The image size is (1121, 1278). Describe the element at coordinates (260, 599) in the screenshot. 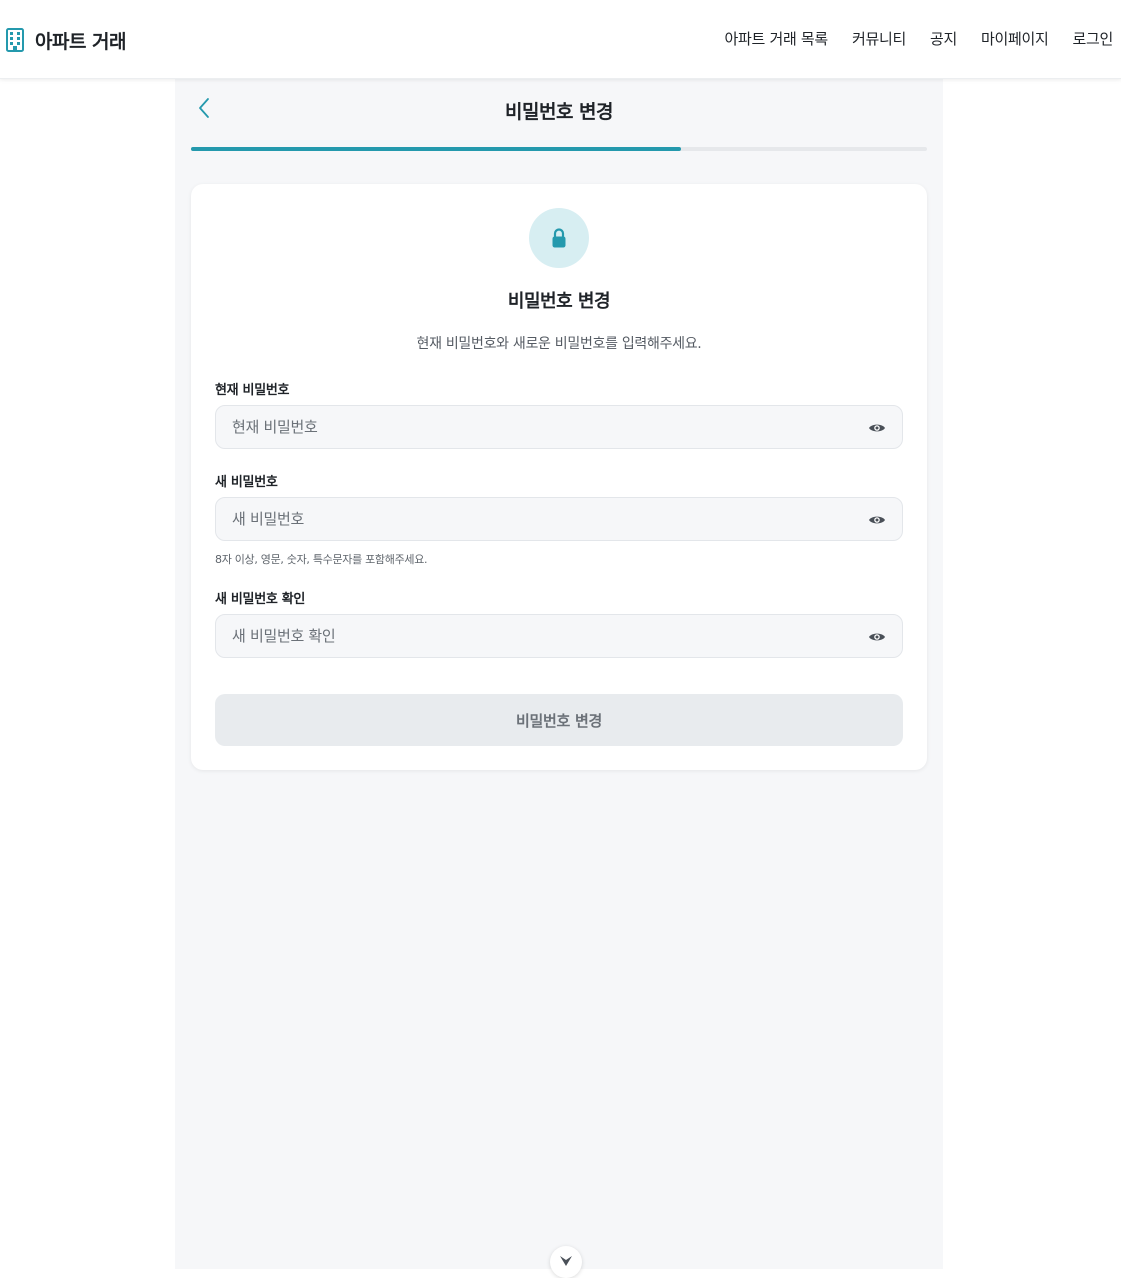

I see `confirm-password-label: 새 비밀번호 확인` at that location.